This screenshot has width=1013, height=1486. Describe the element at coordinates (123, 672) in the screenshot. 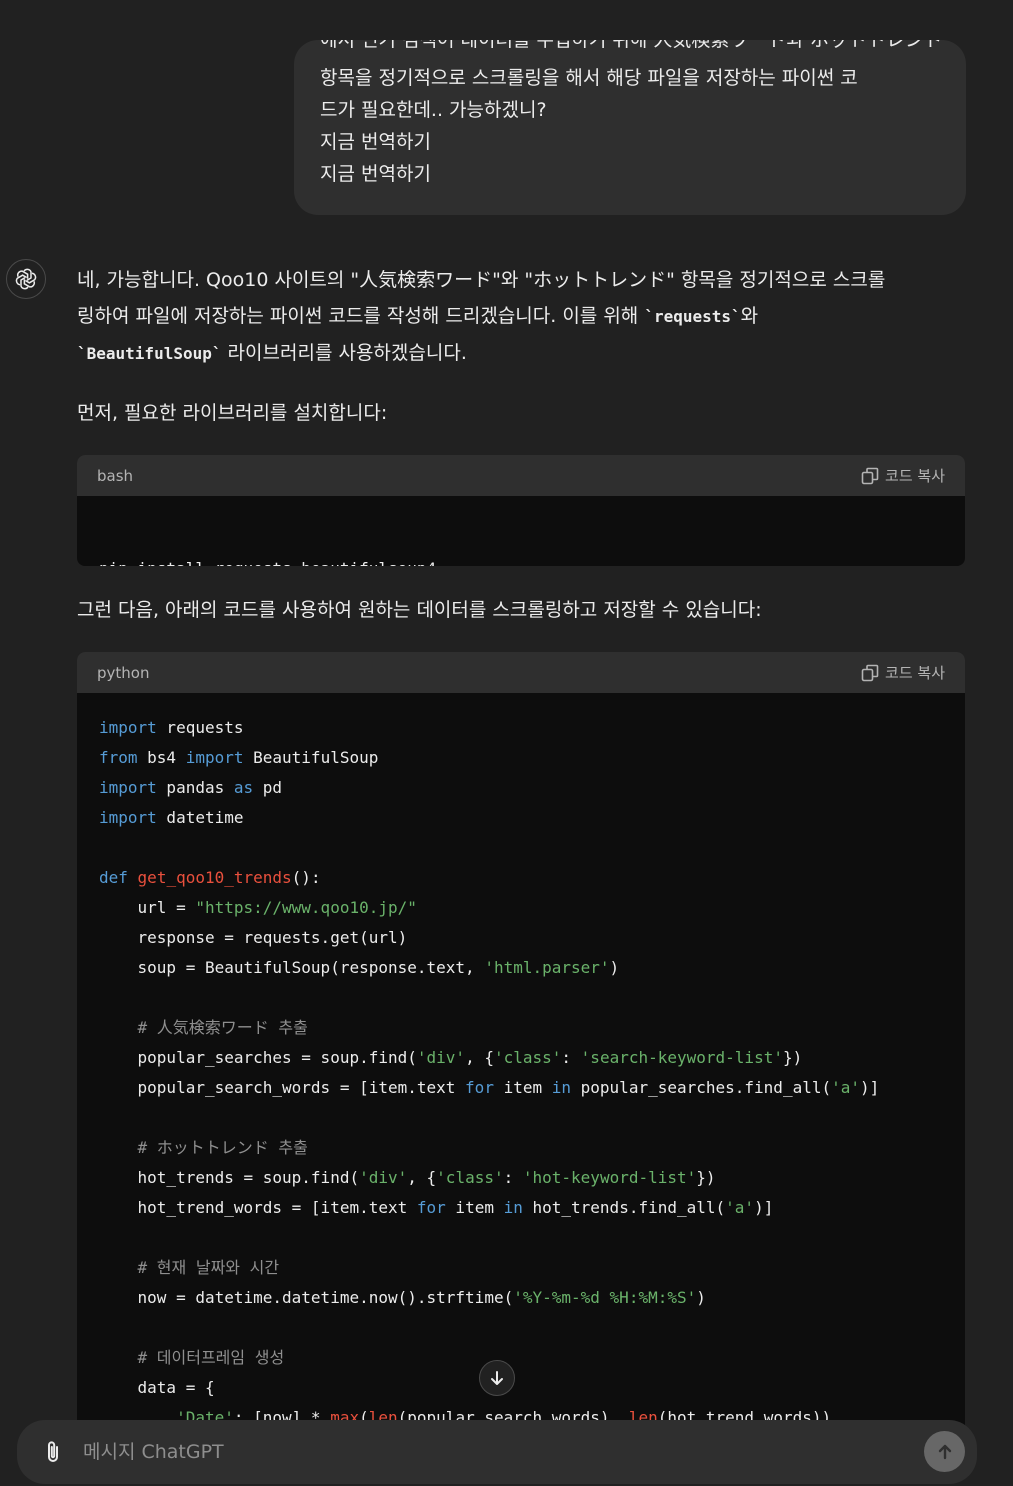

I see `code-language-label: python` at that location.